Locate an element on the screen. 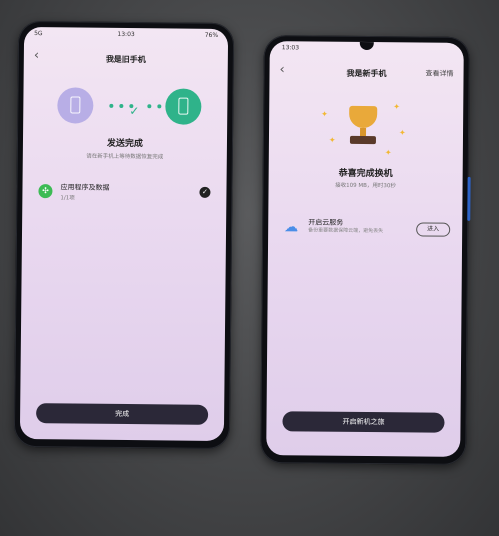 This screenshot has width=499, height=536. cloud-icon: ☁ is located at coordinates (291, 227).